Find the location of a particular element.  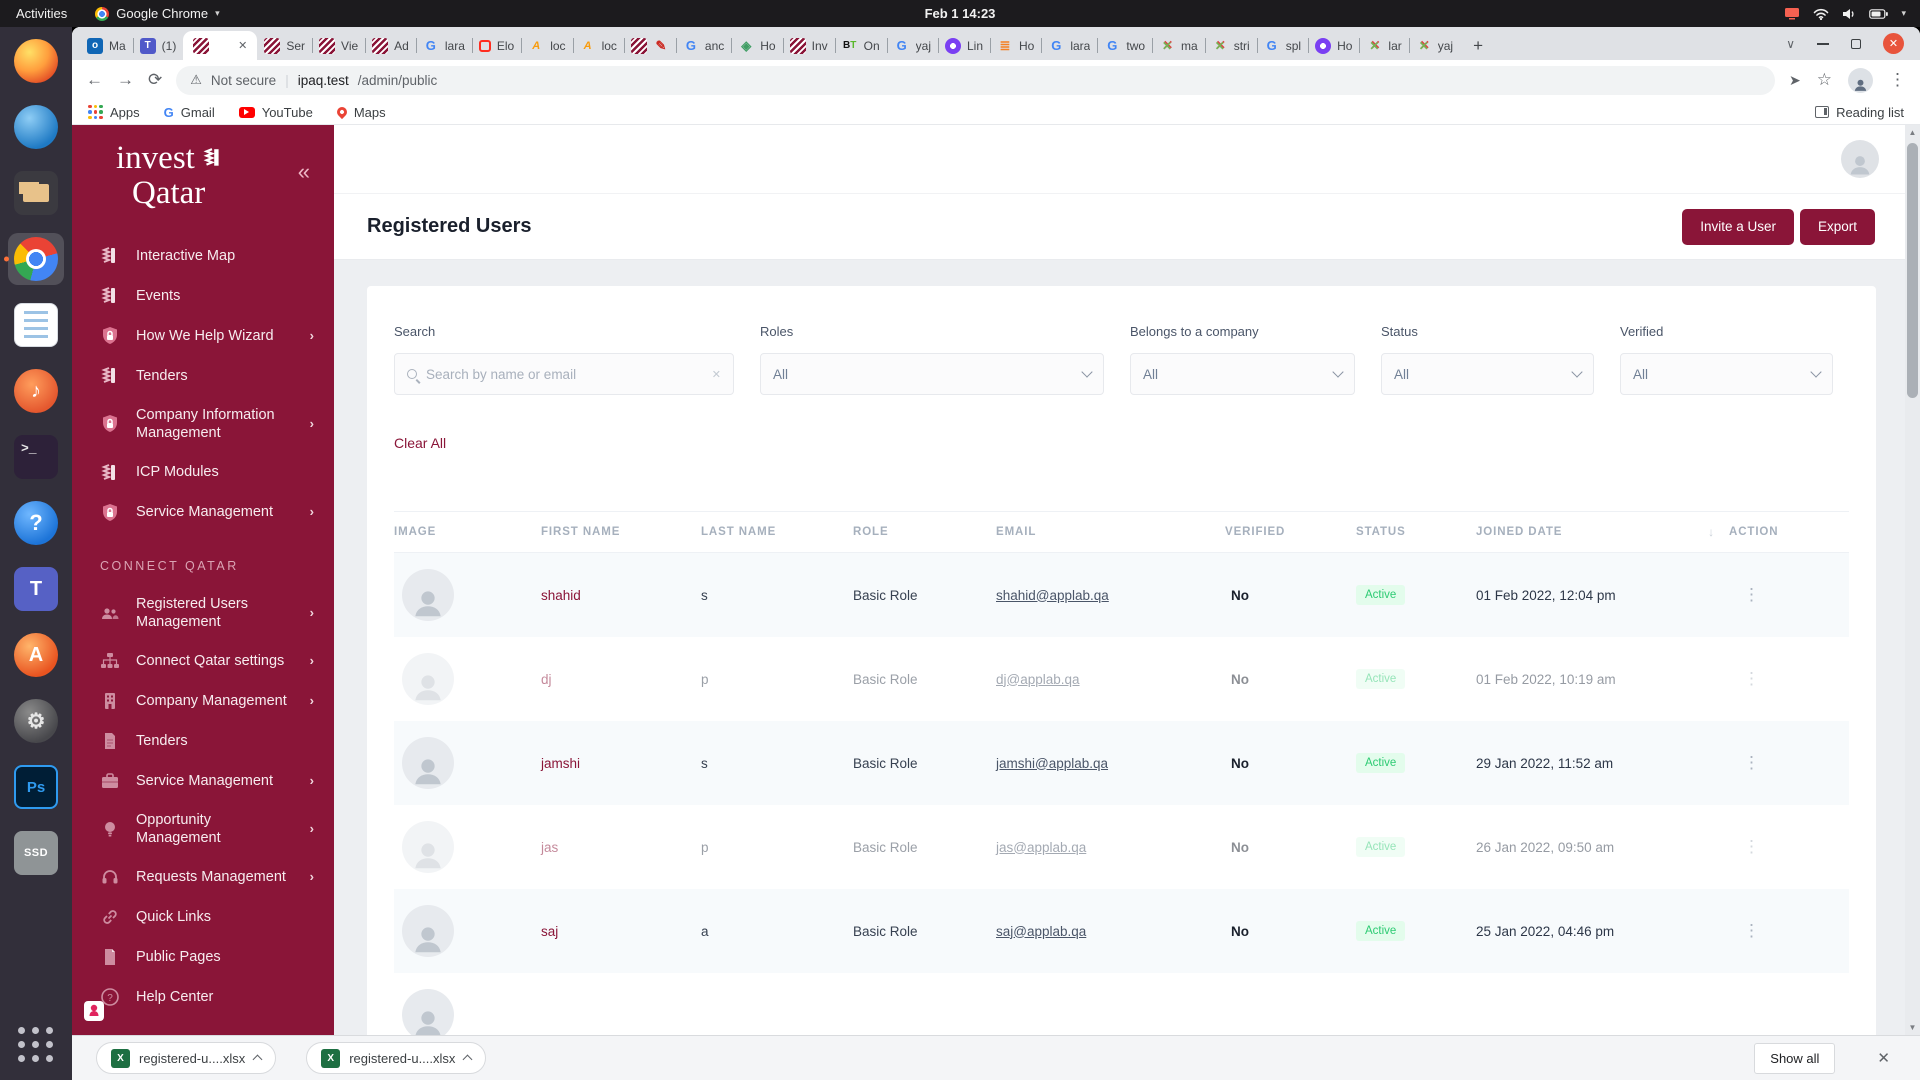

column-header-verified: VERIFIED is located at coordinates (1290, 532).